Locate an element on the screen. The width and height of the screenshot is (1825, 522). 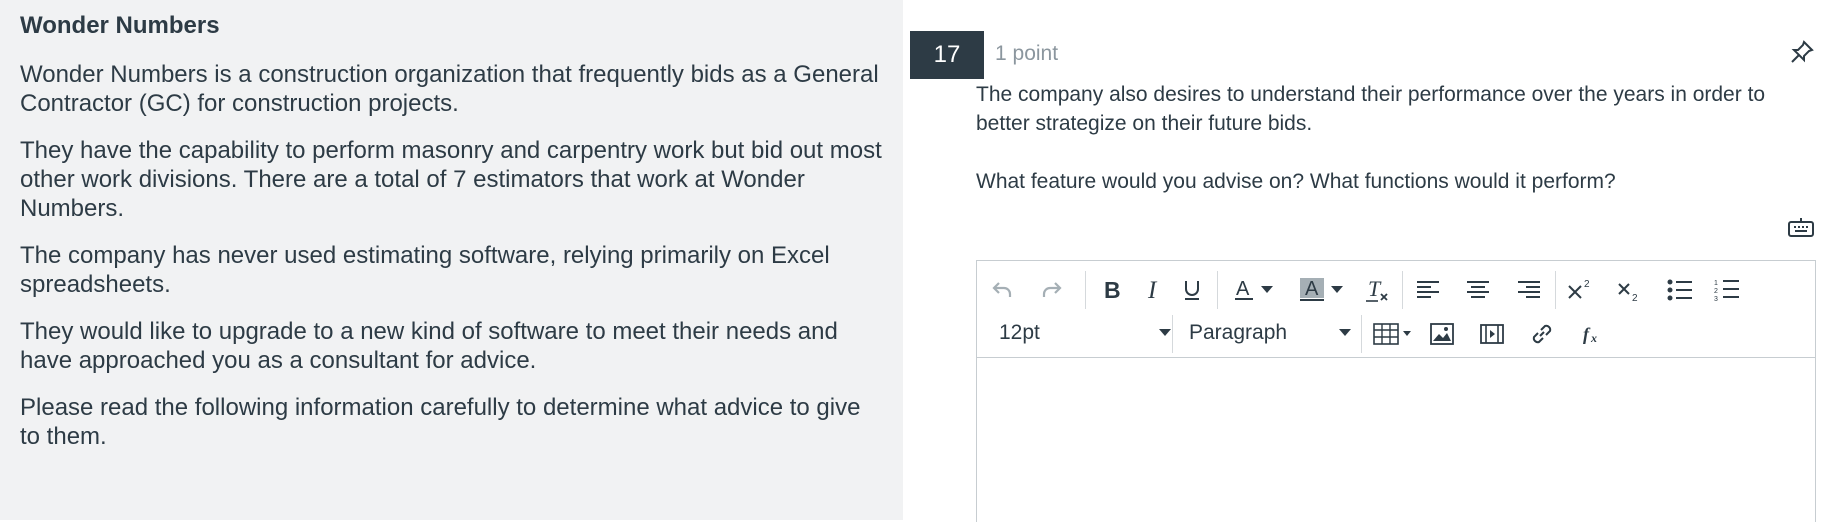
table-icon is located at coordinates (1393, 334).